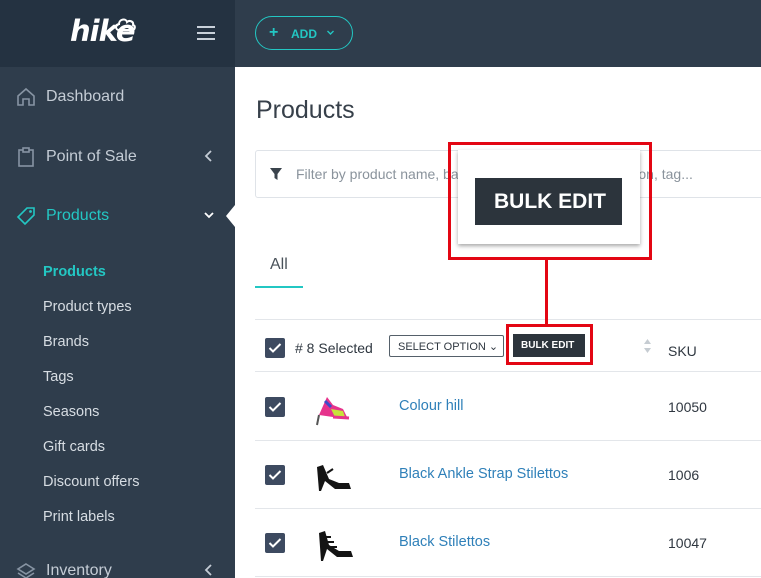 The height and width of the screenshot is (578, 761). I want to click on submenu-products: Products, so click(74, 272).